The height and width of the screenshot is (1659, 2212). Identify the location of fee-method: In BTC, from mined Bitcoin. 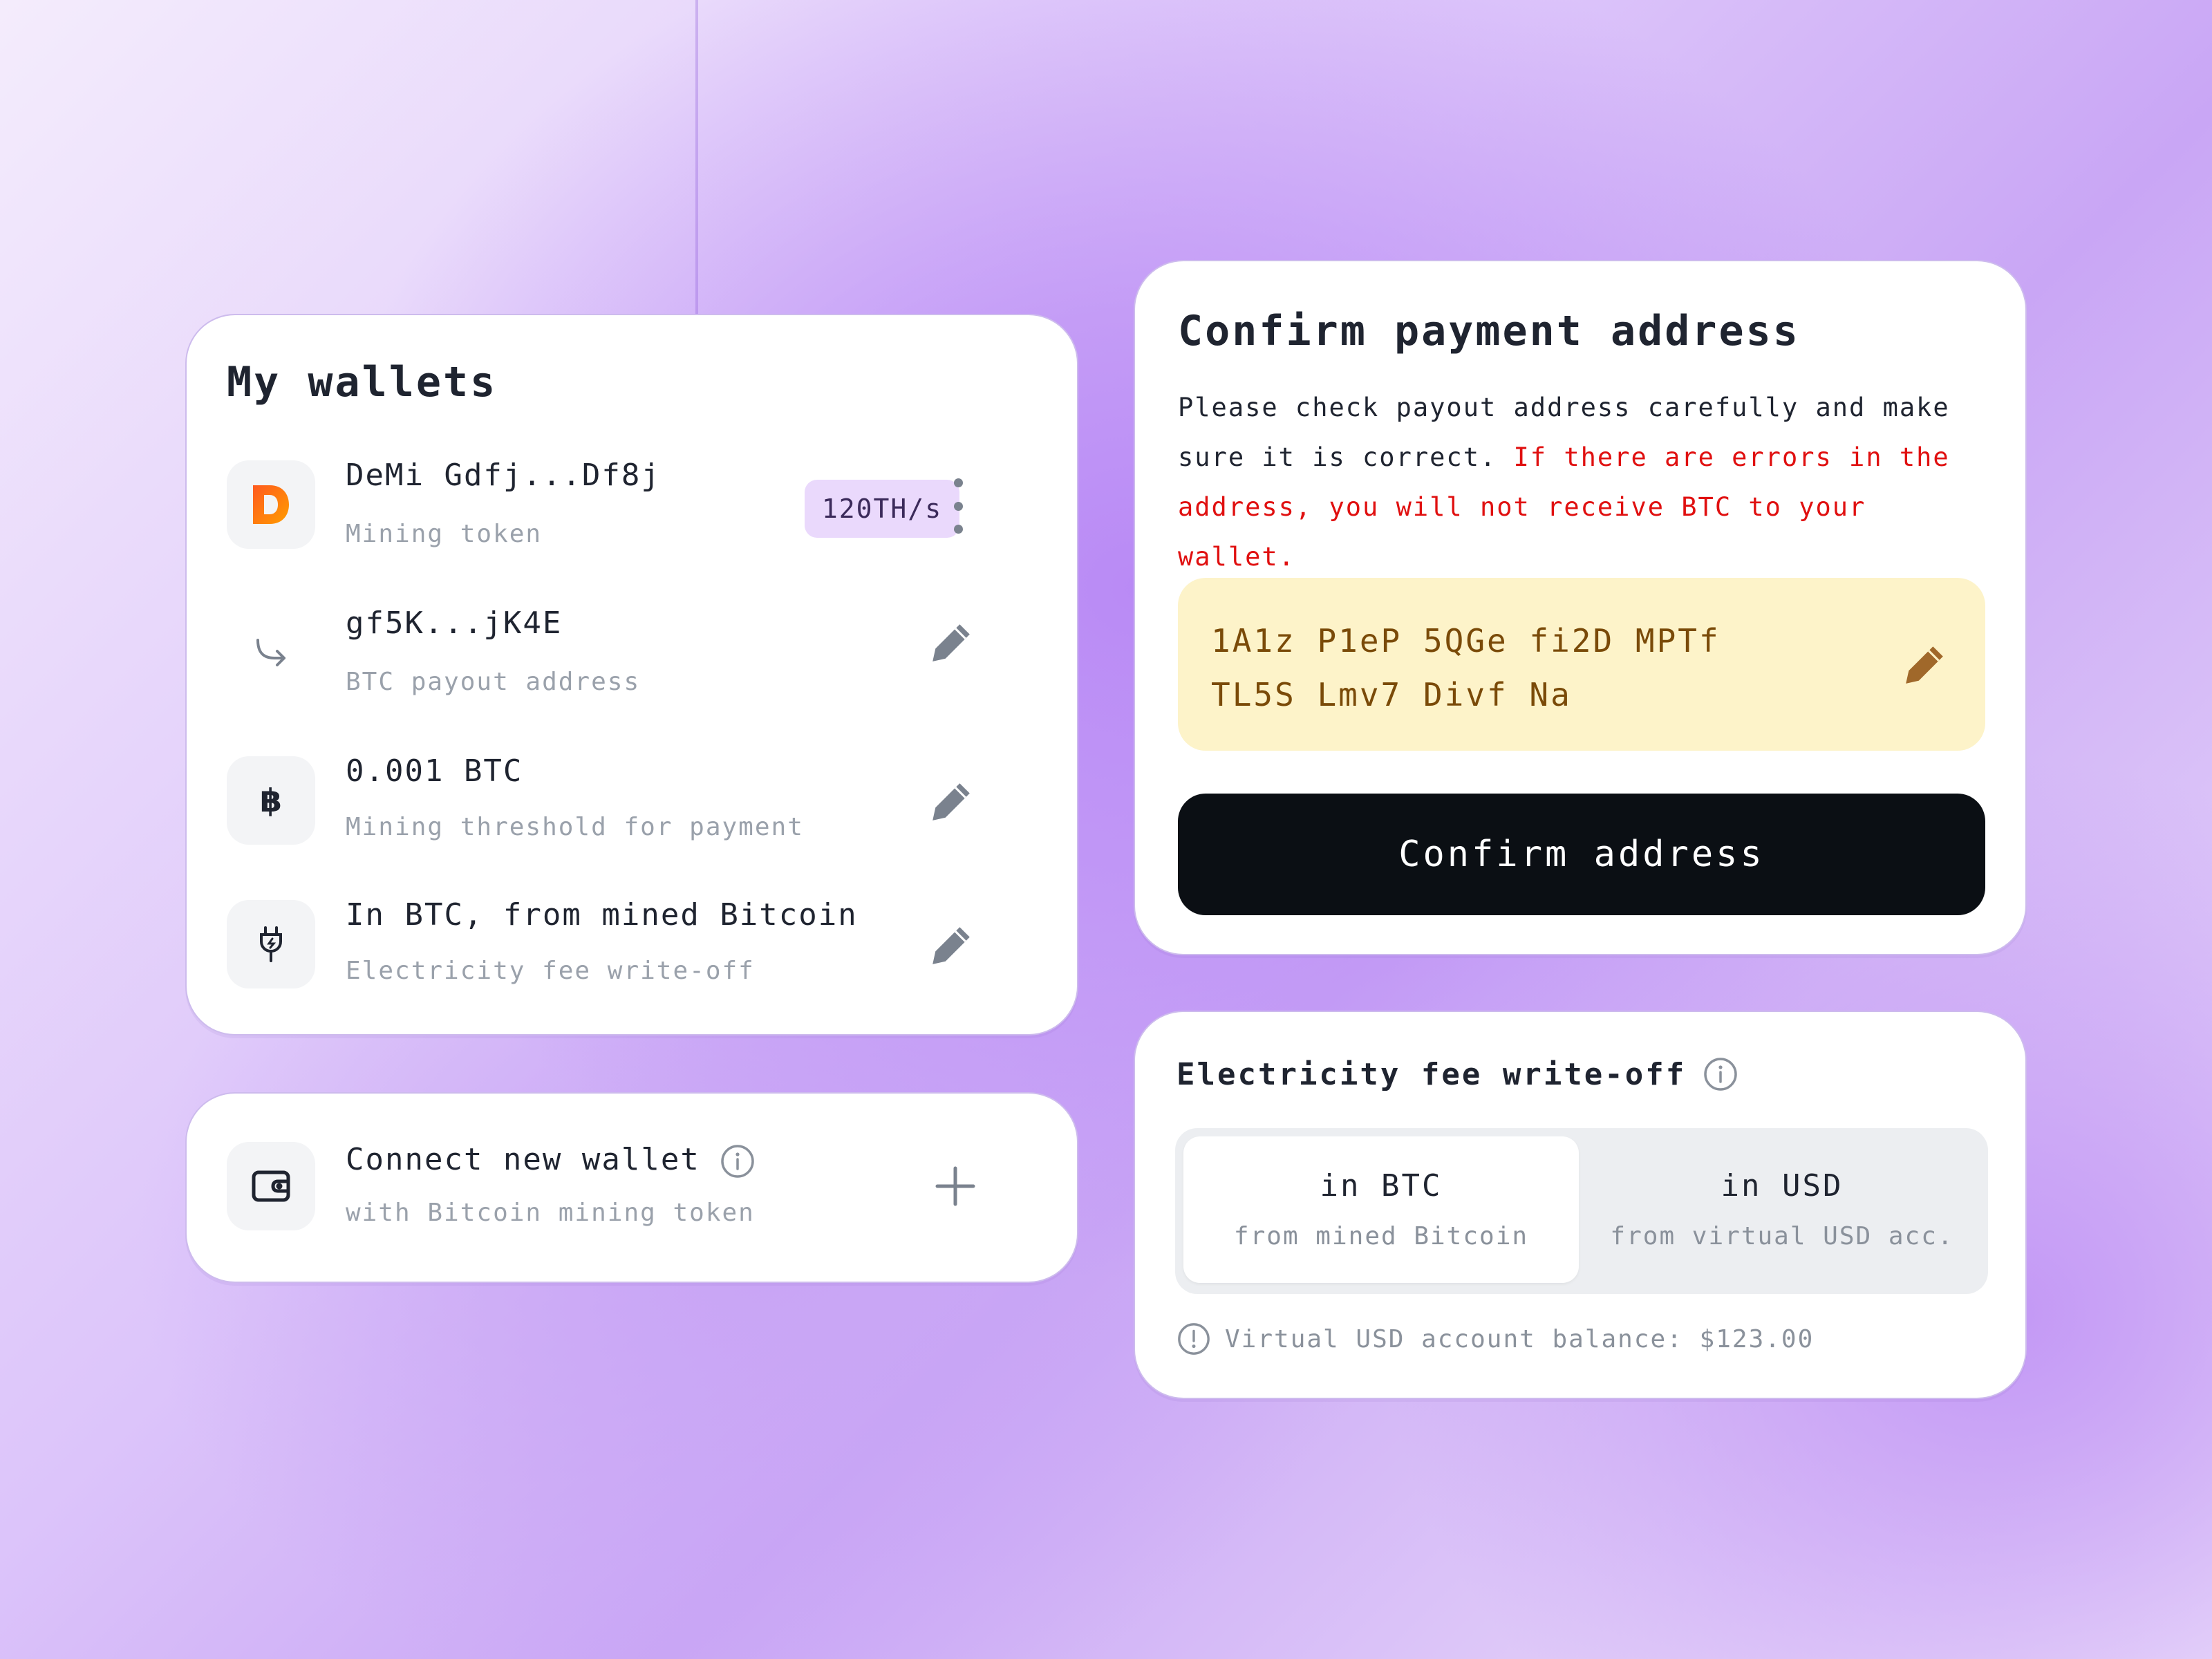
(602, 915).